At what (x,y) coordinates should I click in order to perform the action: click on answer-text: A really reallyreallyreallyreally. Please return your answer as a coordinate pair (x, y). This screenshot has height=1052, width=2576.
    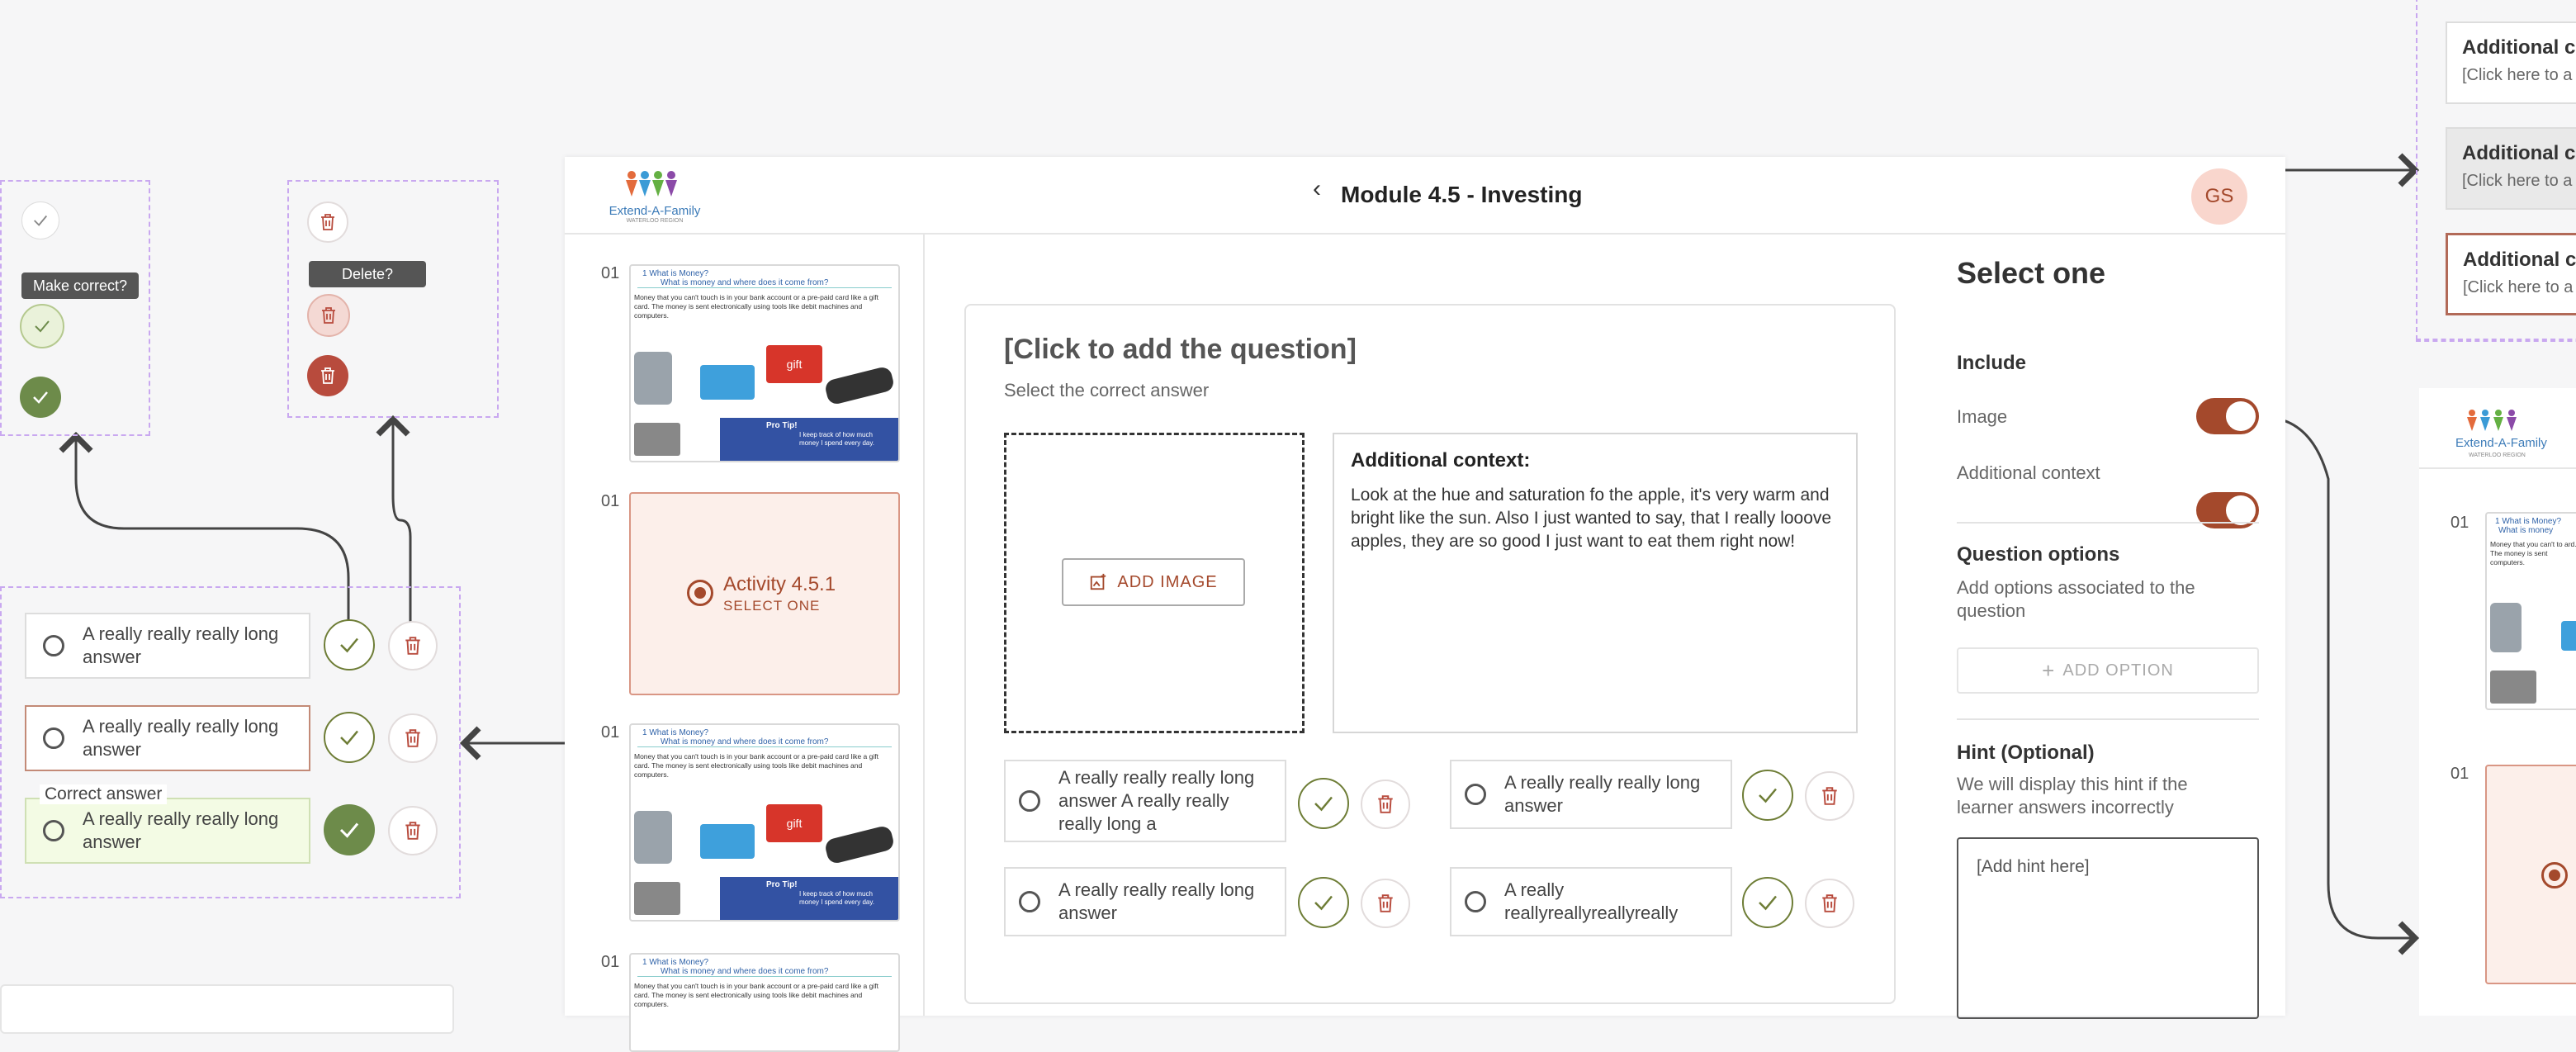
    Looking at the image, I should click on (1591, 901).